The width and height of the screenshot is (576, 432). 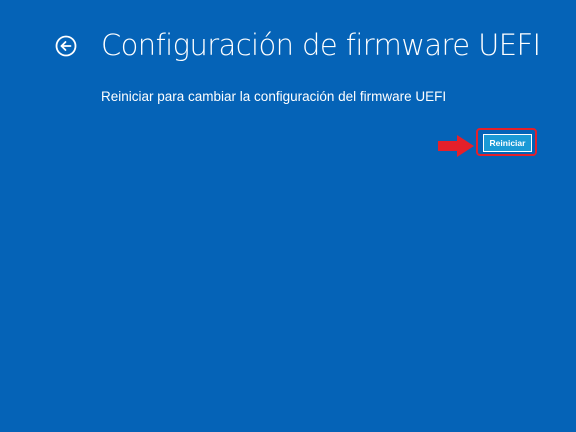 I want to click on restart-button: Reiniciar, so click(x=507, y=143).